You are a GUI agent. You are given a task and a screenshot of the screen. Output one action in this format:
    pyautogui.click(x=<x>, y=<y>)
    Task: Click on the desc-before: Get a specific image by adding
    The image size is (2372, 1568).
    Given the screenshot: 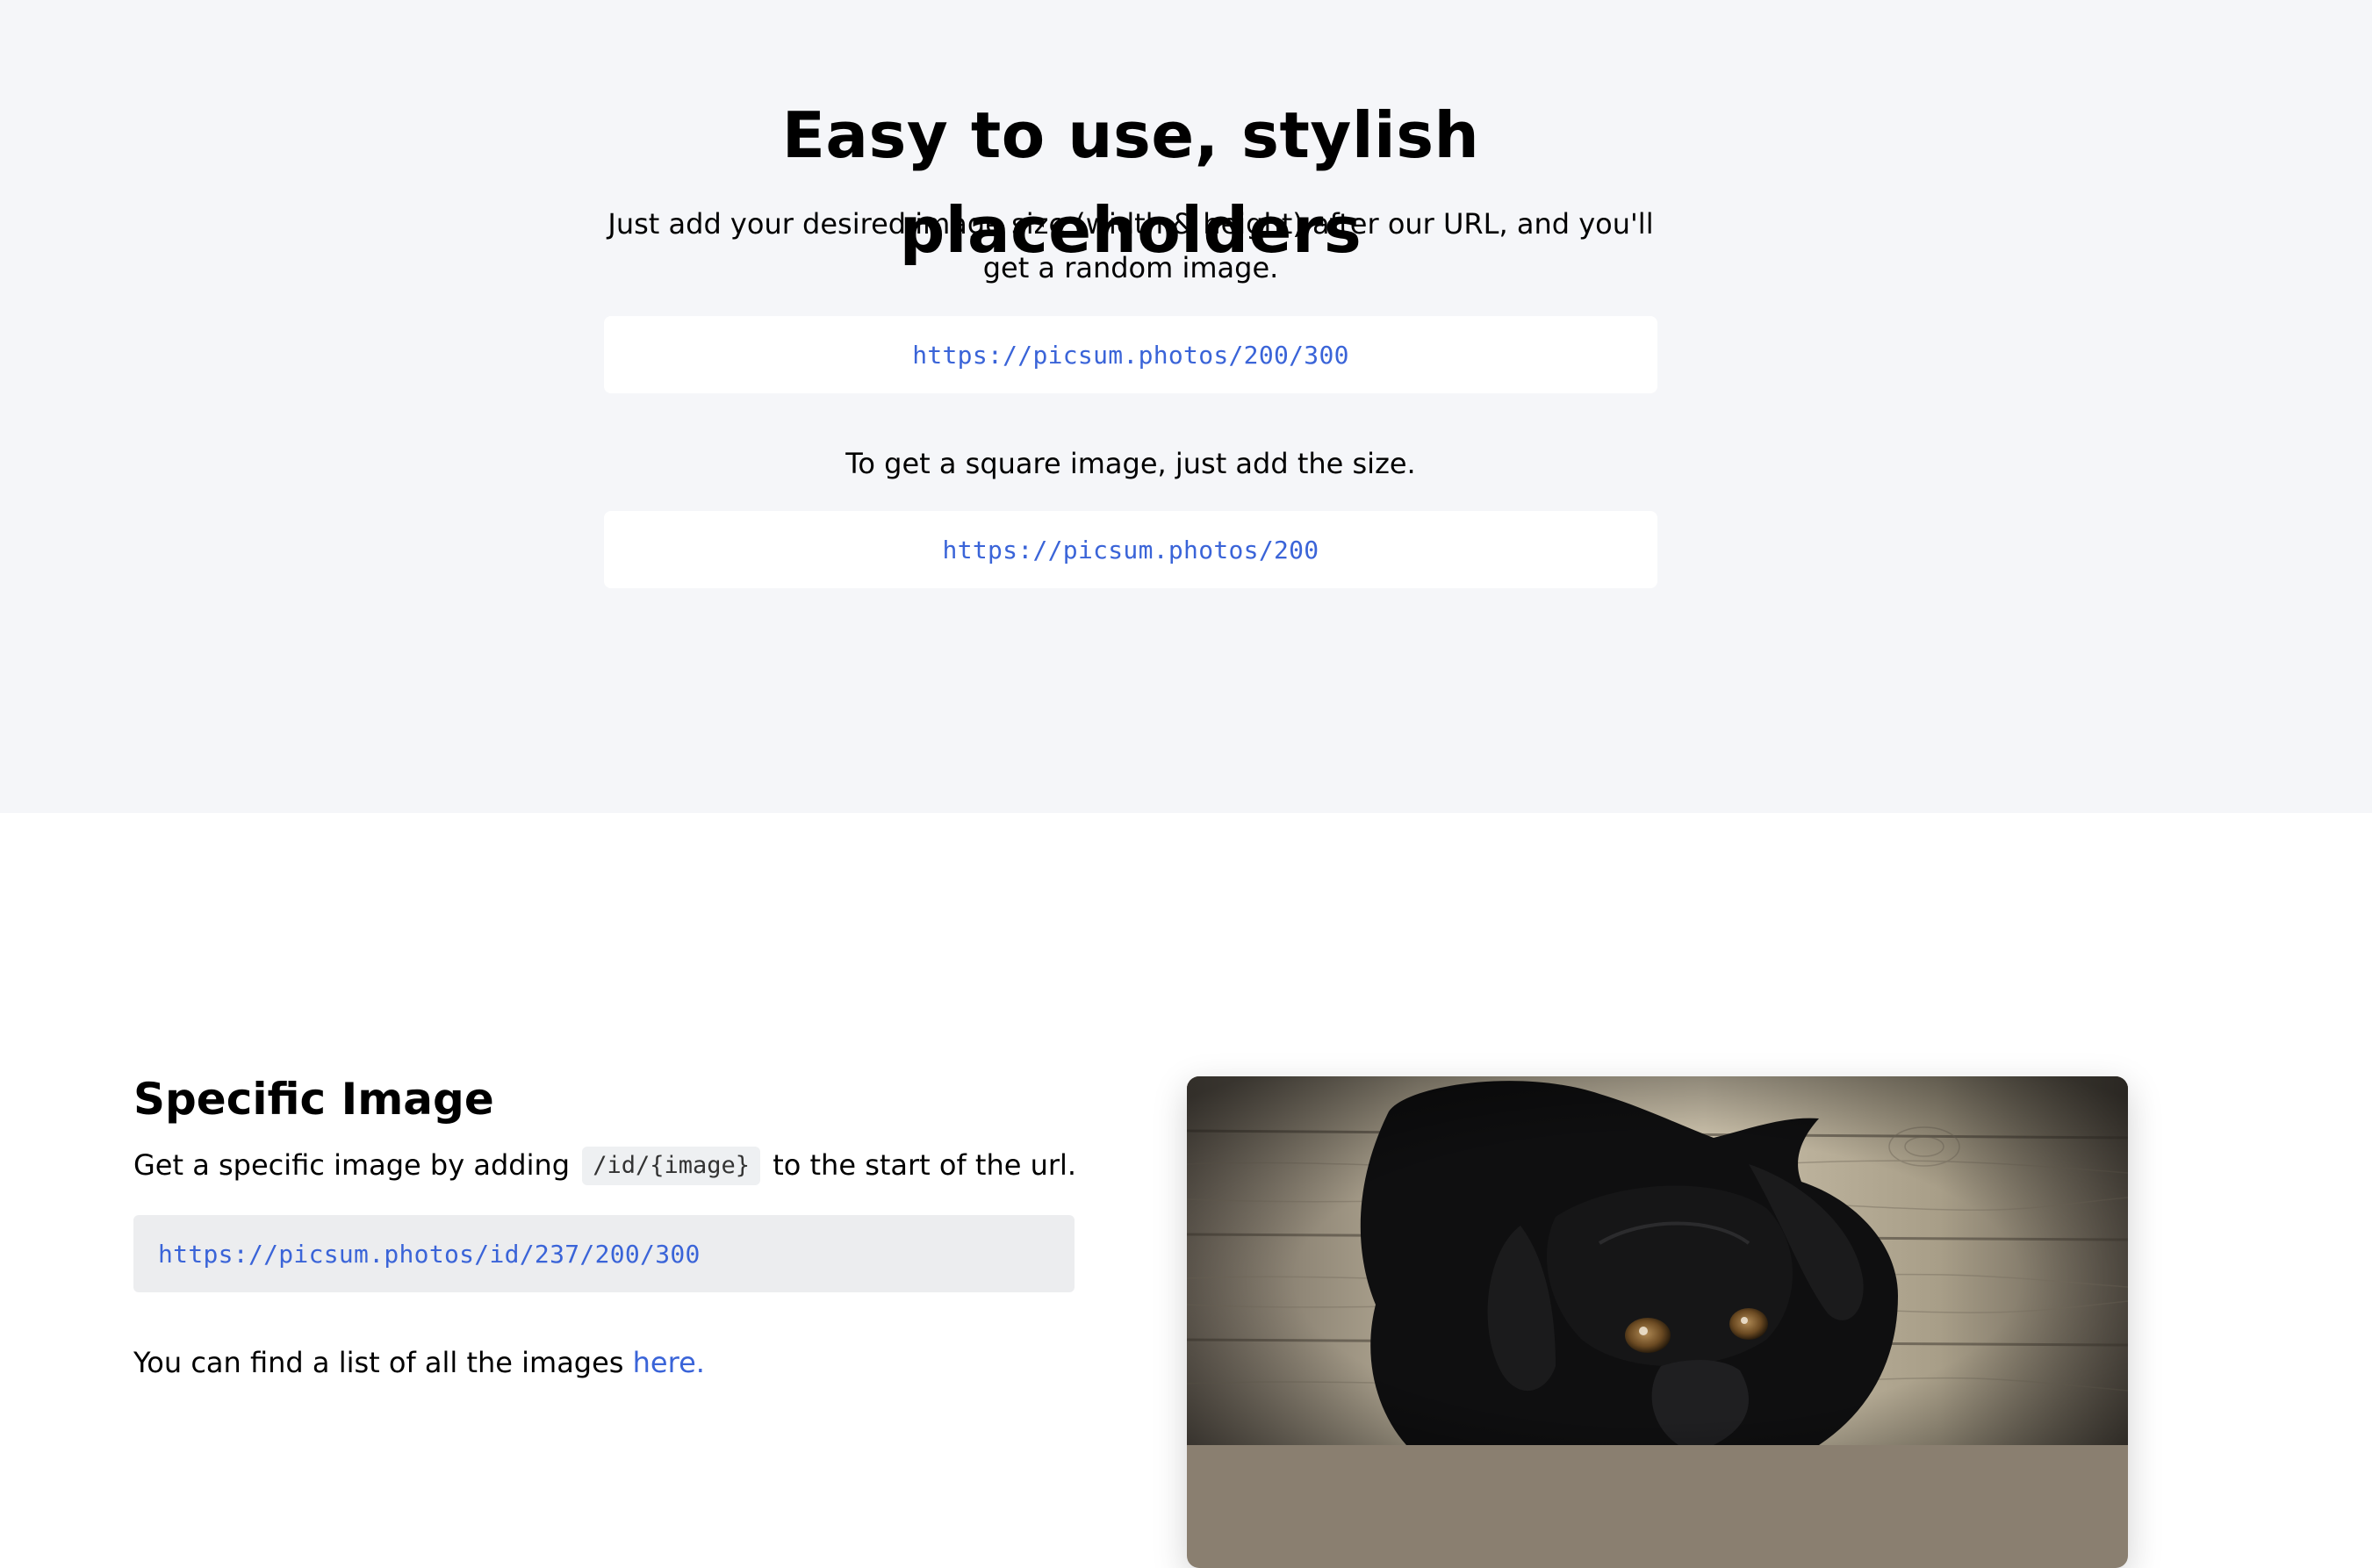 What is the action you would take?
    pyautogui.click(x=352, y=1165)
    